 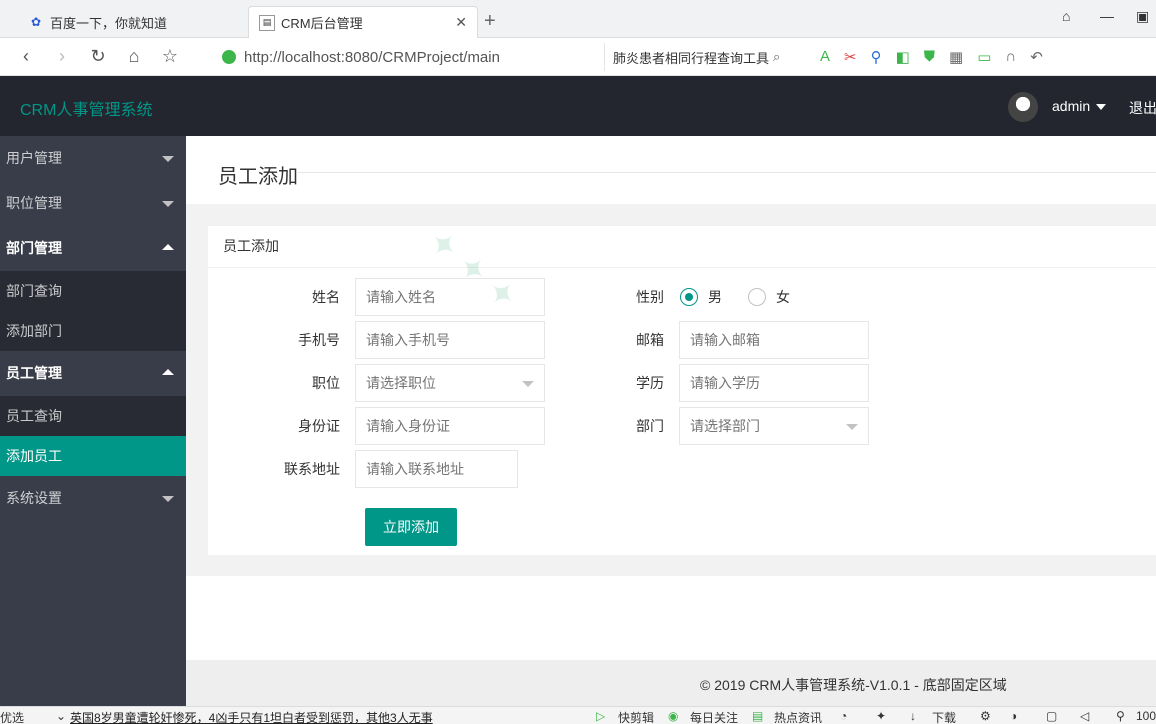 I want to click on magnifier-icon: ⚲, so click(x=876, y=57).